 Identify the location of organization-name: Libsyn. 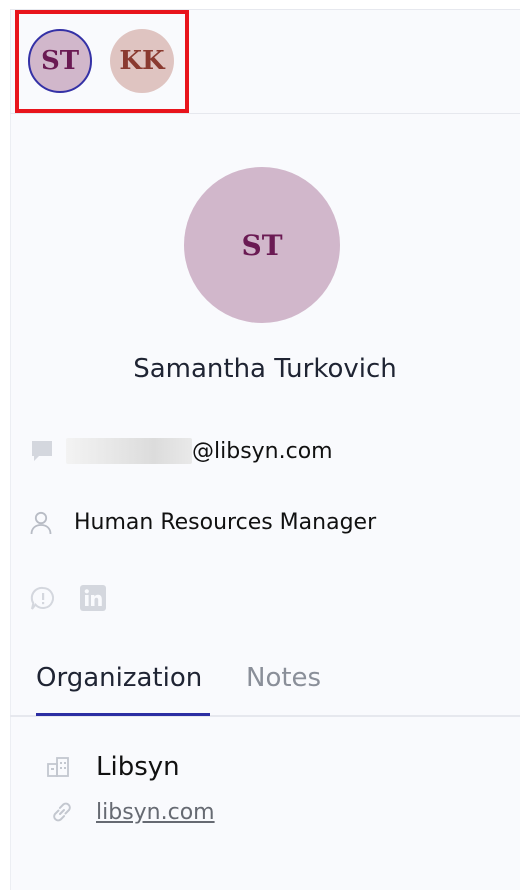
(138, 767).